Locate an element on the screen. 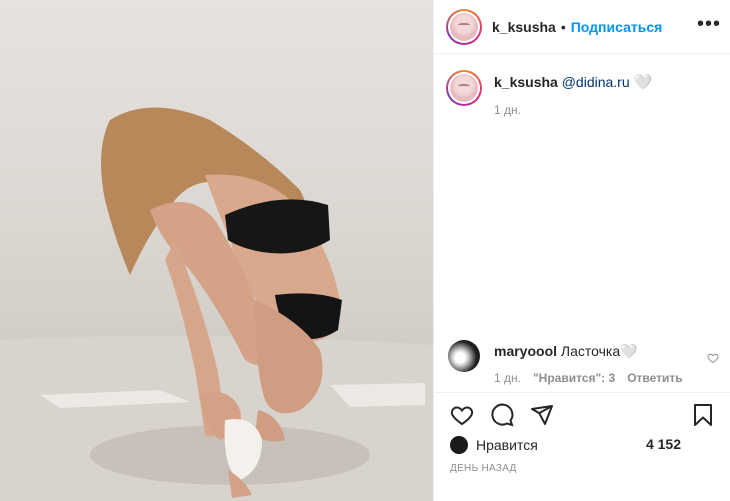 The image size is (730, 501). comment-content: Ласточка🤍 is located at coordinates (599, 351).